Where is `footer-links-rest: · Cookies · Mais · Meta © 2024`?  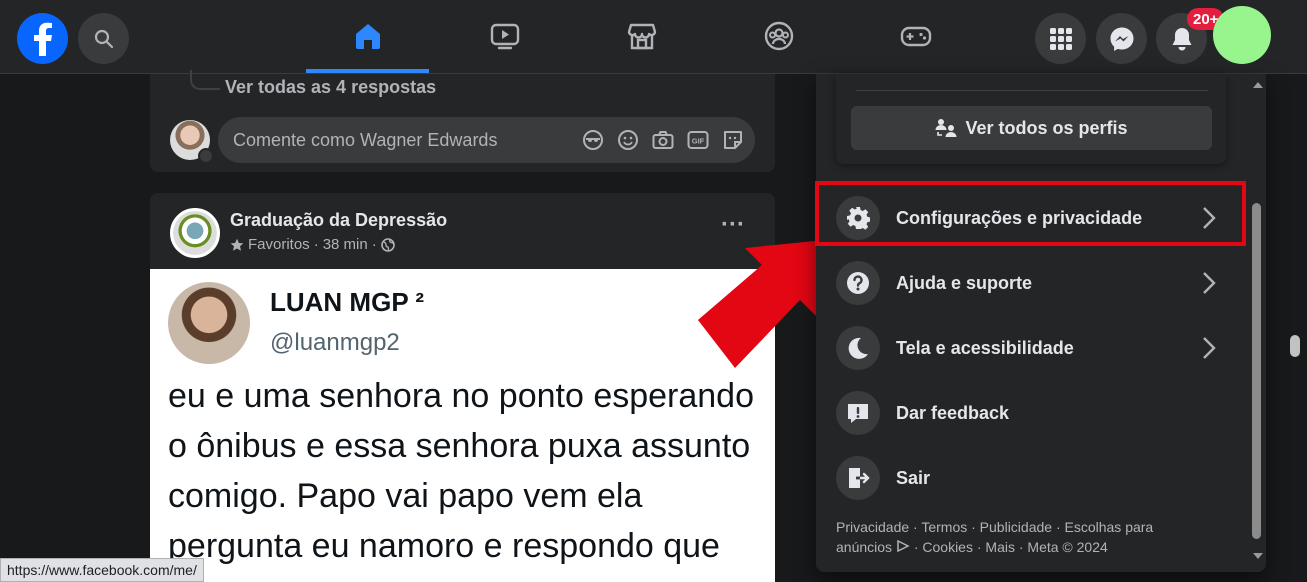 footer-links-rest: · Cookies · Mais · Meta © 2024 is located at coordinates (1011, 547).